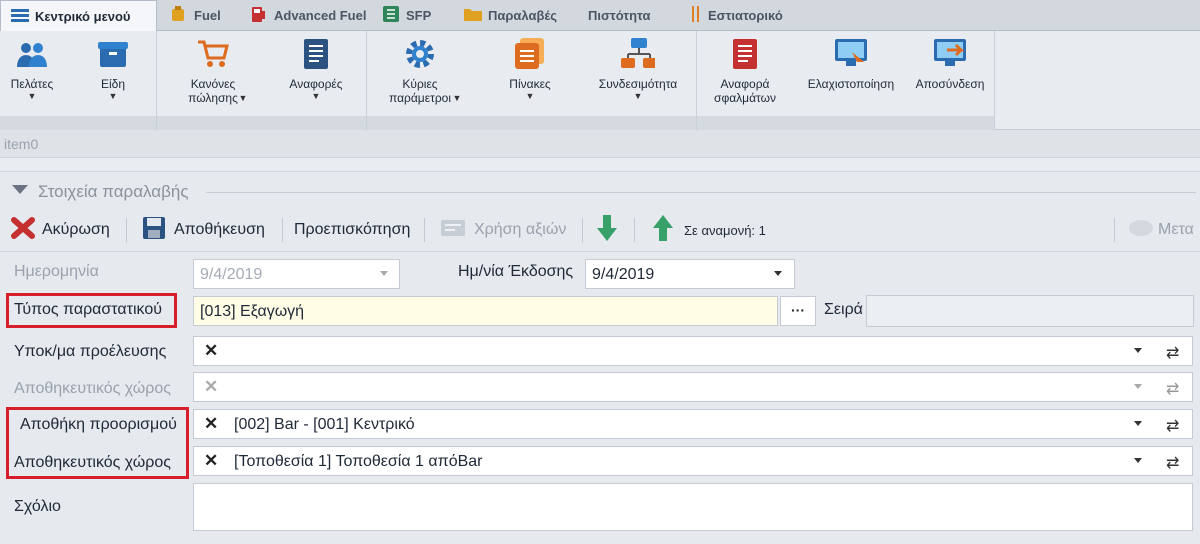 This screenshot has height=544, width=1200. What do you see at coordinates (419, 15) in the screenshot?
I see `tab-label: SFP` at bounding box center [419, 15].